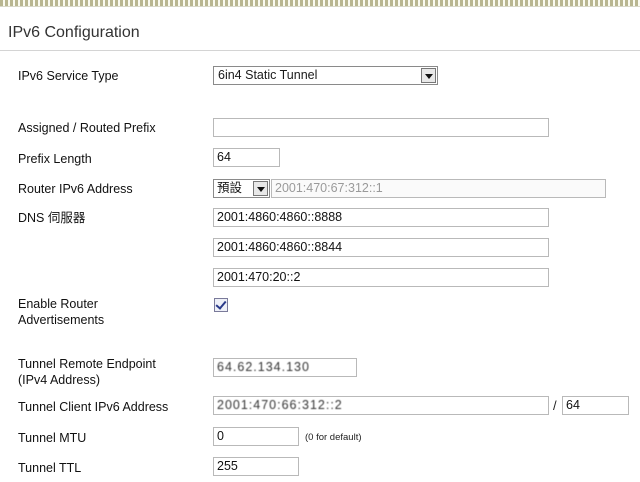  What do you see at coordinates (221, 305) in the screenshot?
I see `router-adv-checkbox` at bounding box center [221, 305].